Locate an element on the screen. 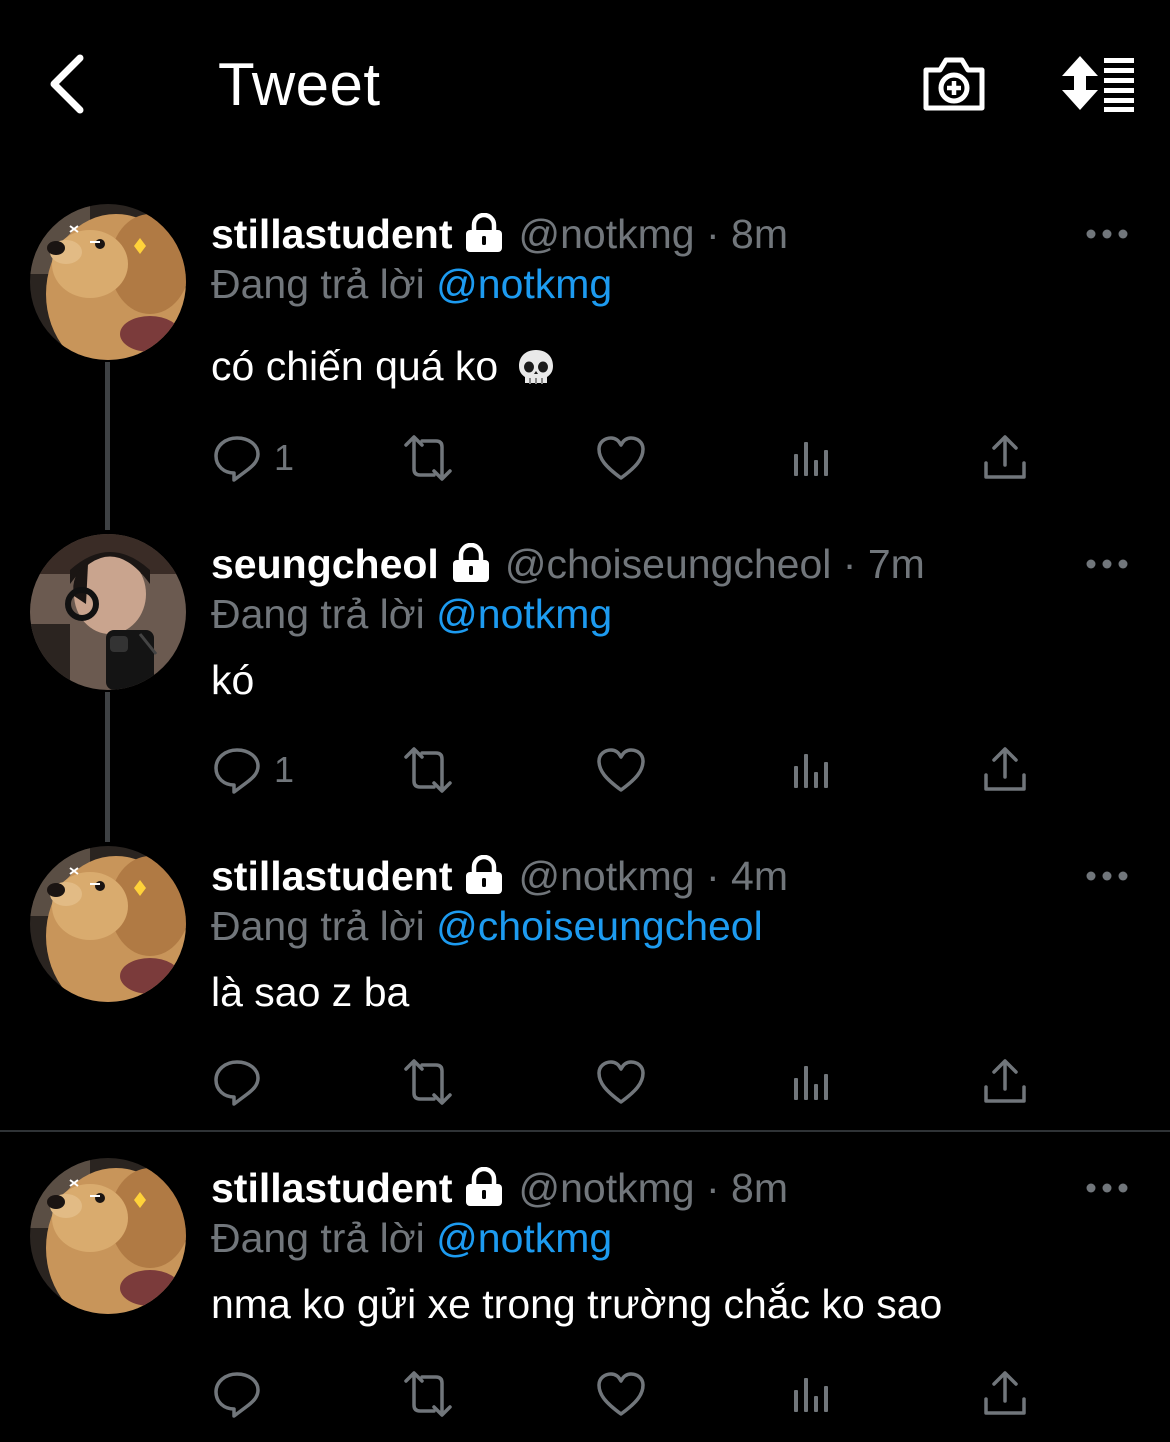 The height and width of the screenshot is (1442, 1170). tweet-text-content: có chiến quá ko is located at coordinates (355, 366).